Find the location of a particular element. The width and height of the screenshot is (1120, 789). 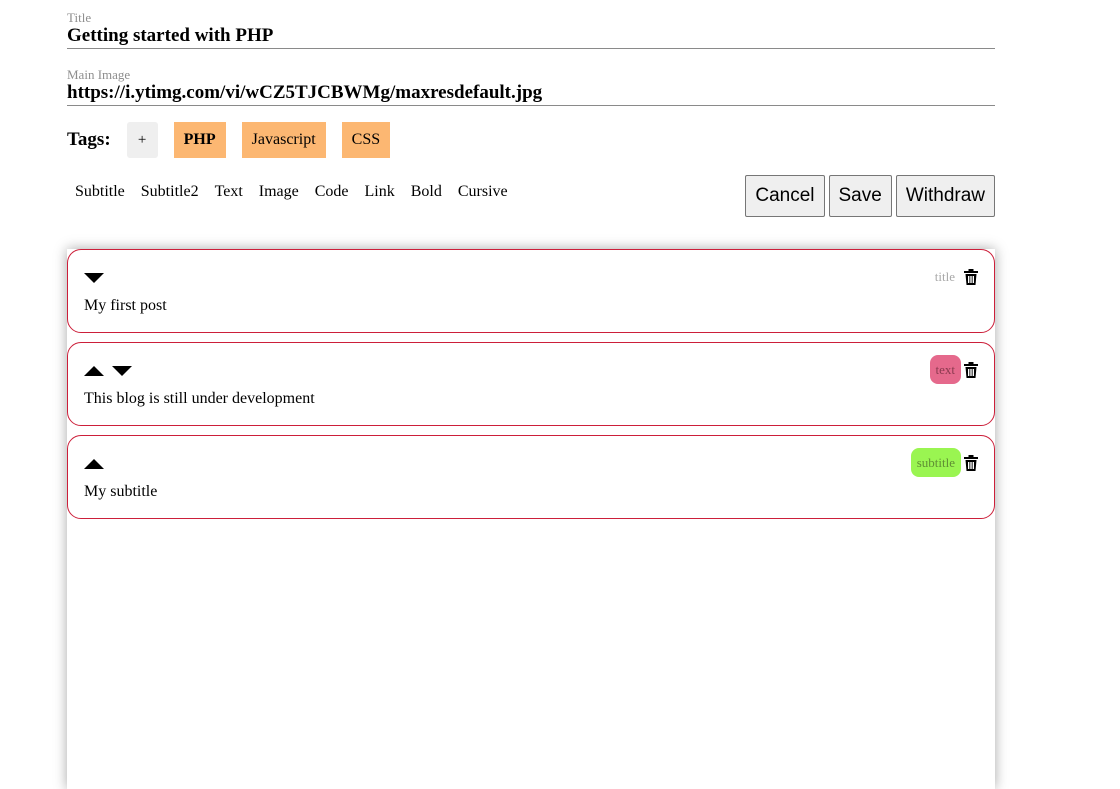

tags-label: Tags: is located at coordinates (89, 139).